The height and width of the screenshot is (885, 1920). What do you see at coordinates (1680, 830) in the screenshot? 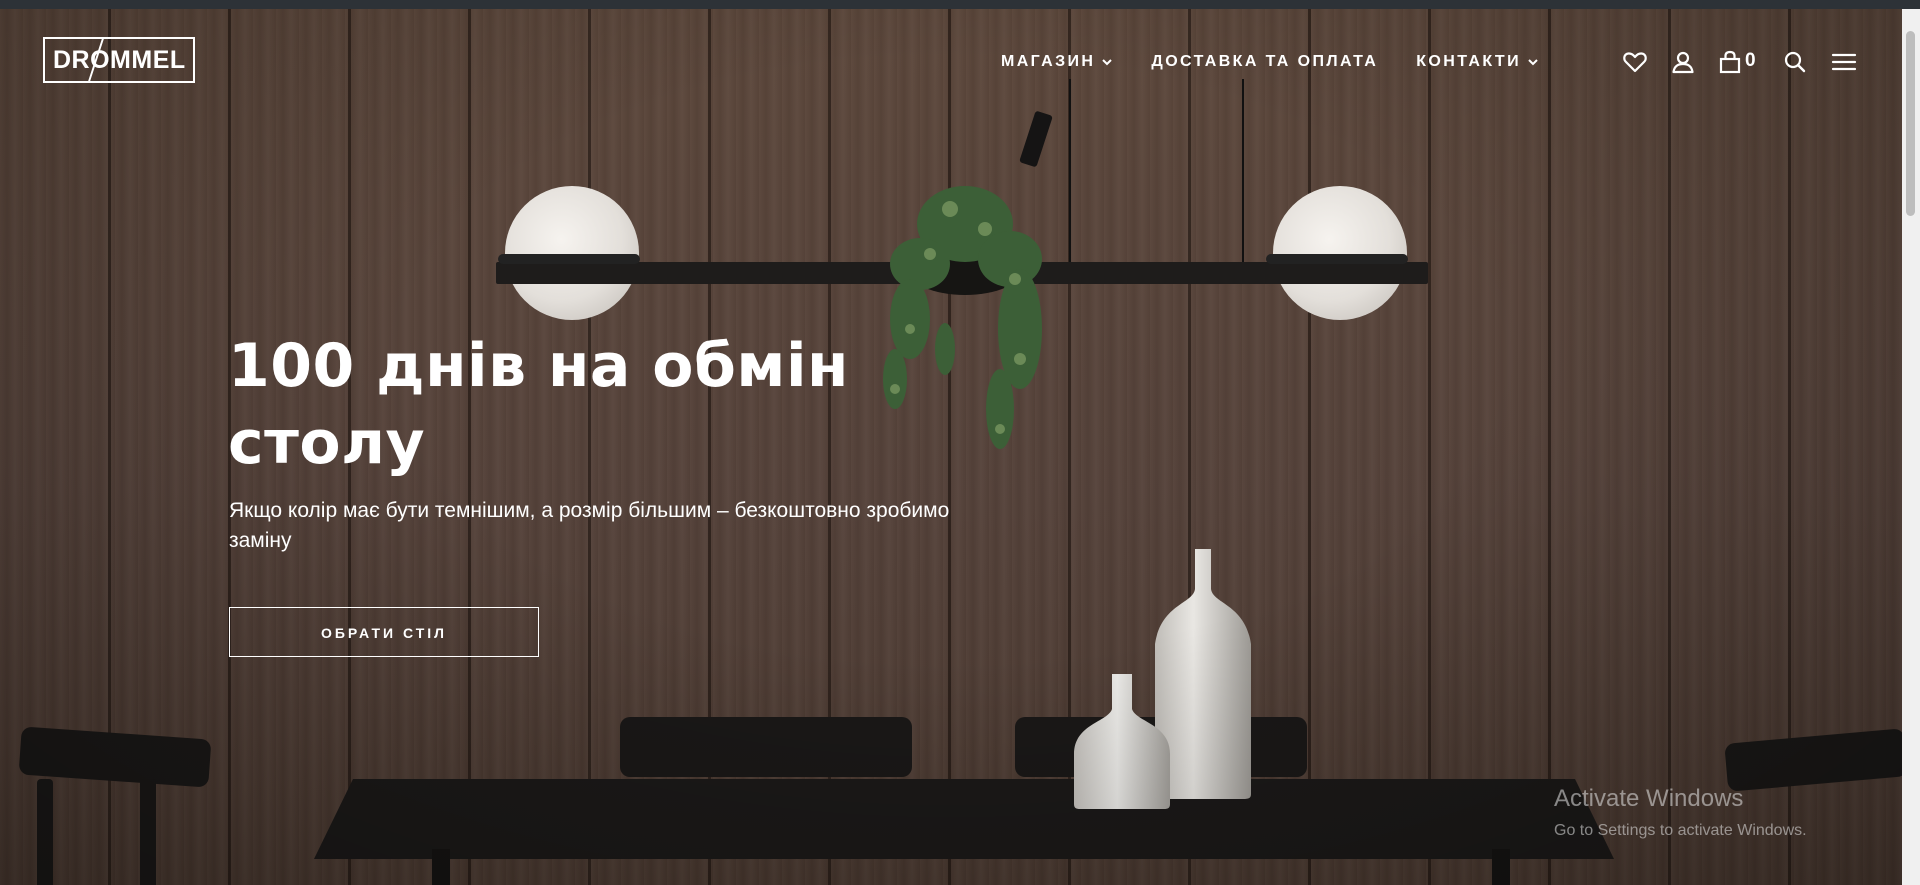
I see `watermark-subtitle: Go to Settings to activate Windows.` at bounding box center [1680, 830].